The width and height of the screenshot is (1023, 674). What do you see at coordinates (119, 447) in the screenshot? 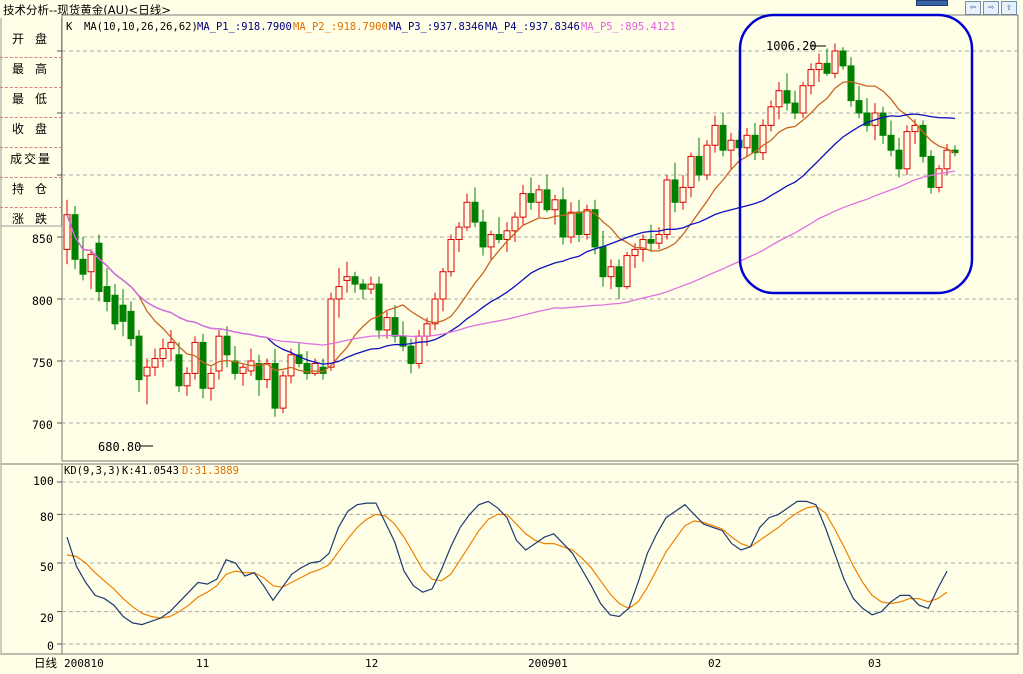
I see `low-marker-label: 680.80` at bounding box center [119, 447].